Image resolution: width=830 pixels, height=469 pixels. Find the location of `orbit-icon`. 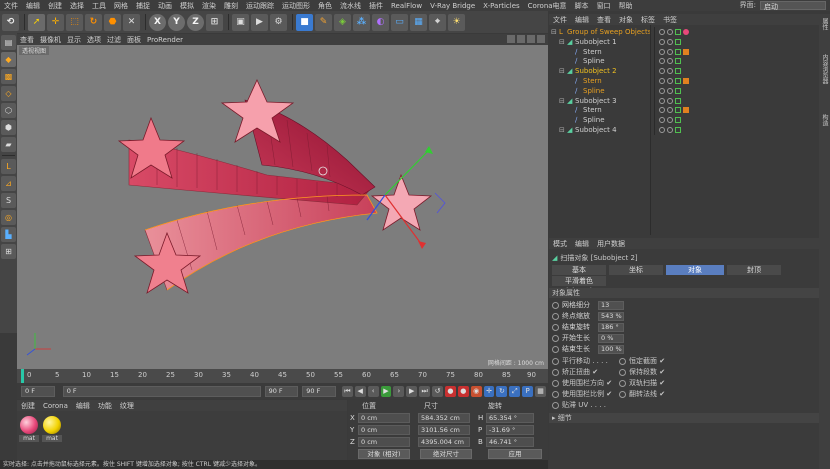

orbit-icon is located at coordinates (531, 39).